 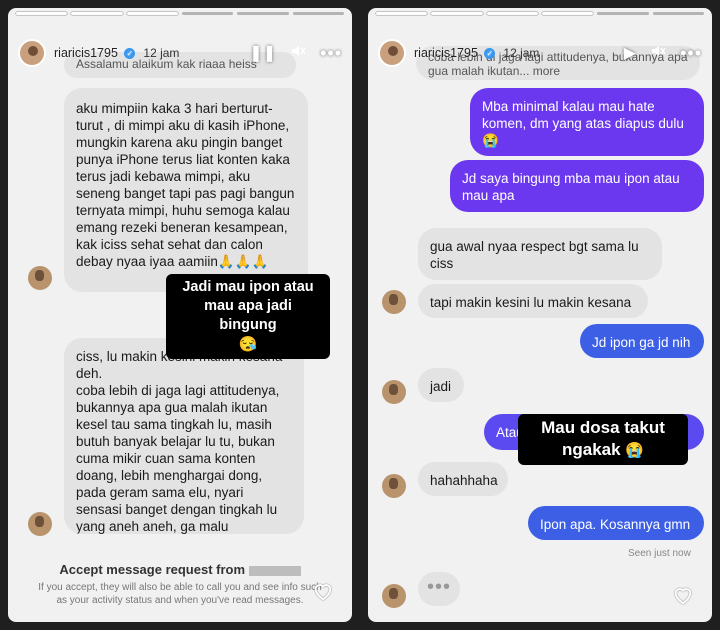 I want to click on redacted-name, so click(x=274, y=570).